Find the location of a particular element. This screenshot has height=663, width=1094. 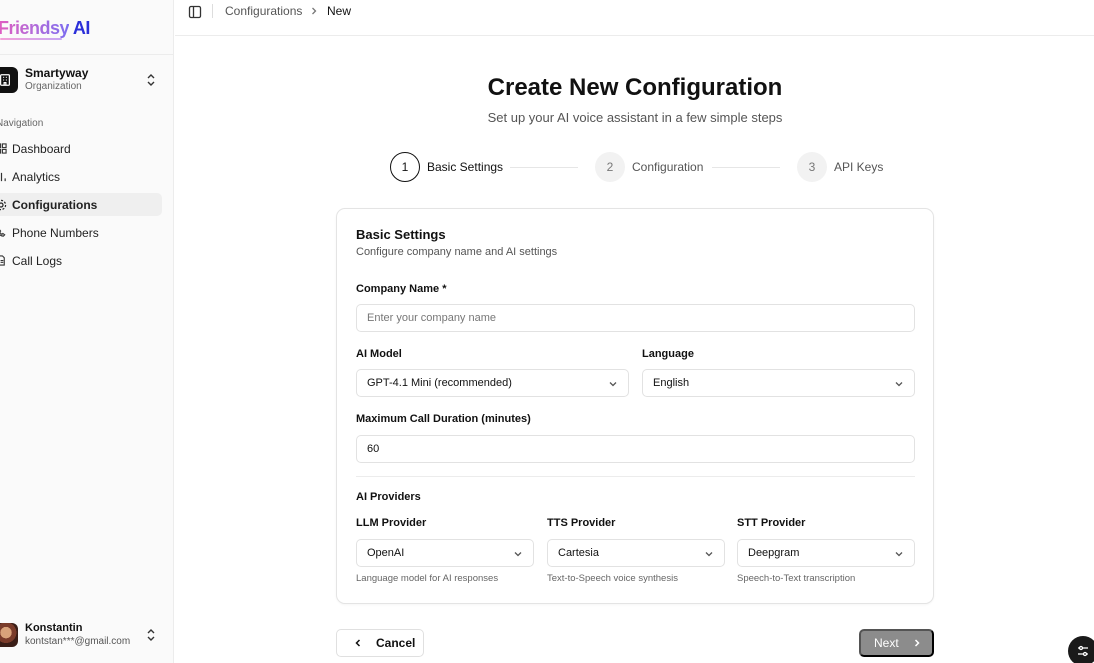

stt-provider-select: Deepgram is located at coordinates (826, 553).